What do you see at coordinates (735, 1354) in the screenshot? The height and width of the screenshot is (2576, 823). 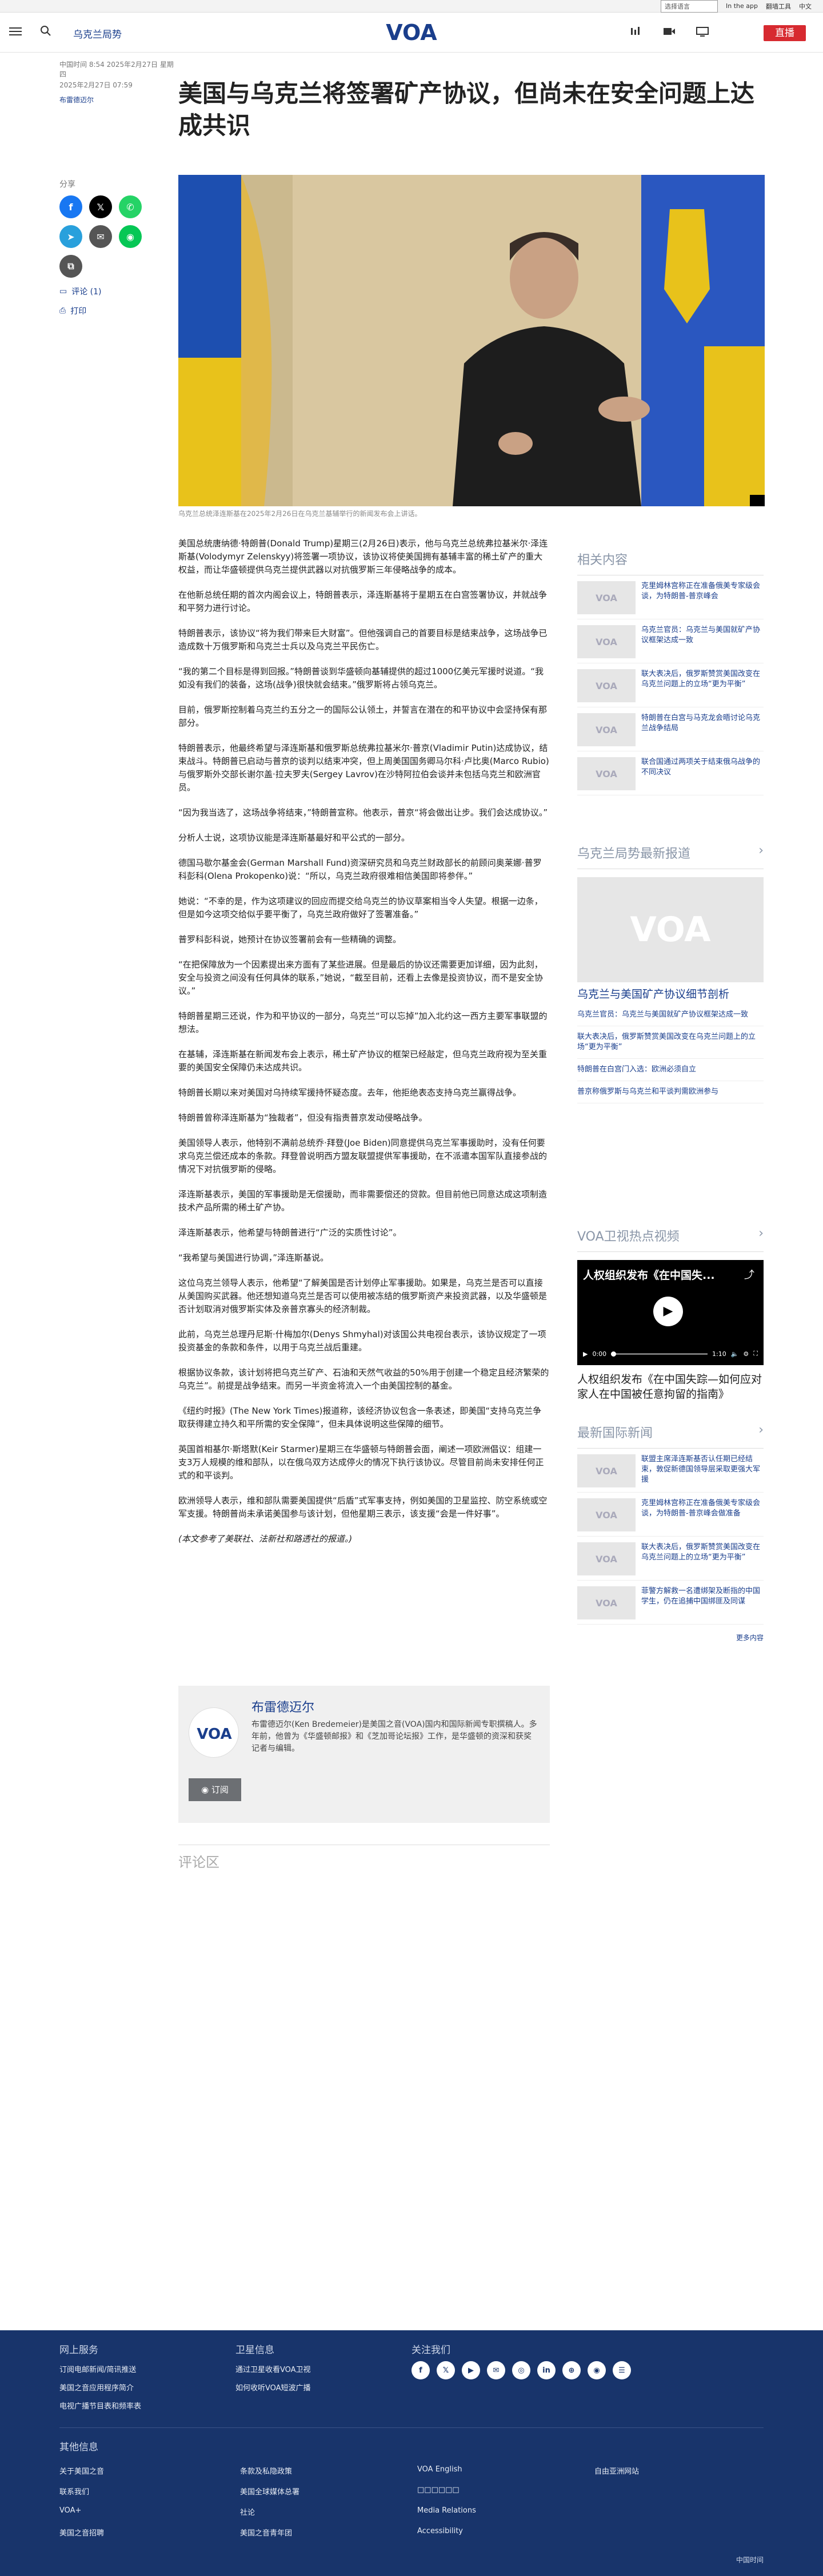 I see `volume-icon: 🔈` at bounding box center [735, 1354].